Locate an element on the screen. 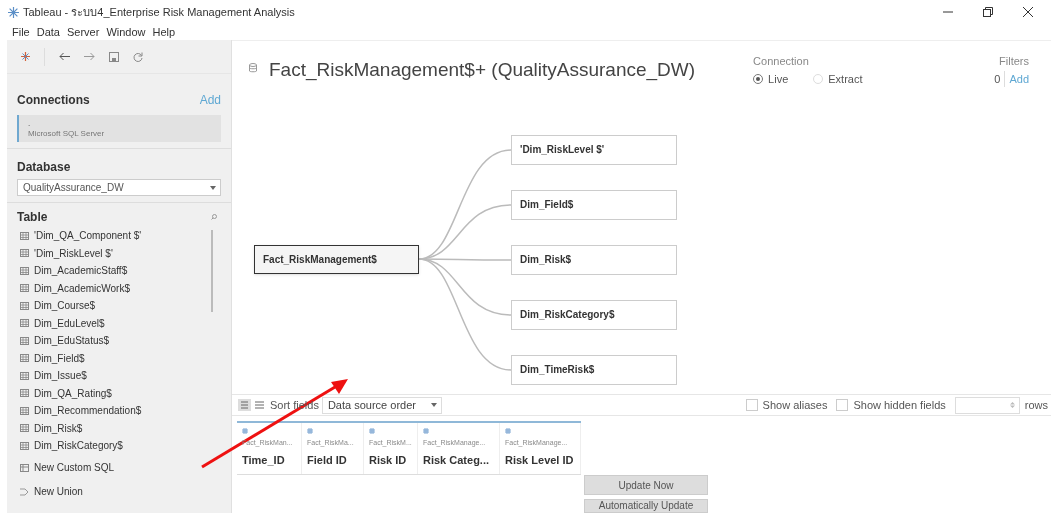 The height and width of the screenshot is (513, 1051). table-list-item: Dim_AcademicWork$ is located at coordinates (82, 288).